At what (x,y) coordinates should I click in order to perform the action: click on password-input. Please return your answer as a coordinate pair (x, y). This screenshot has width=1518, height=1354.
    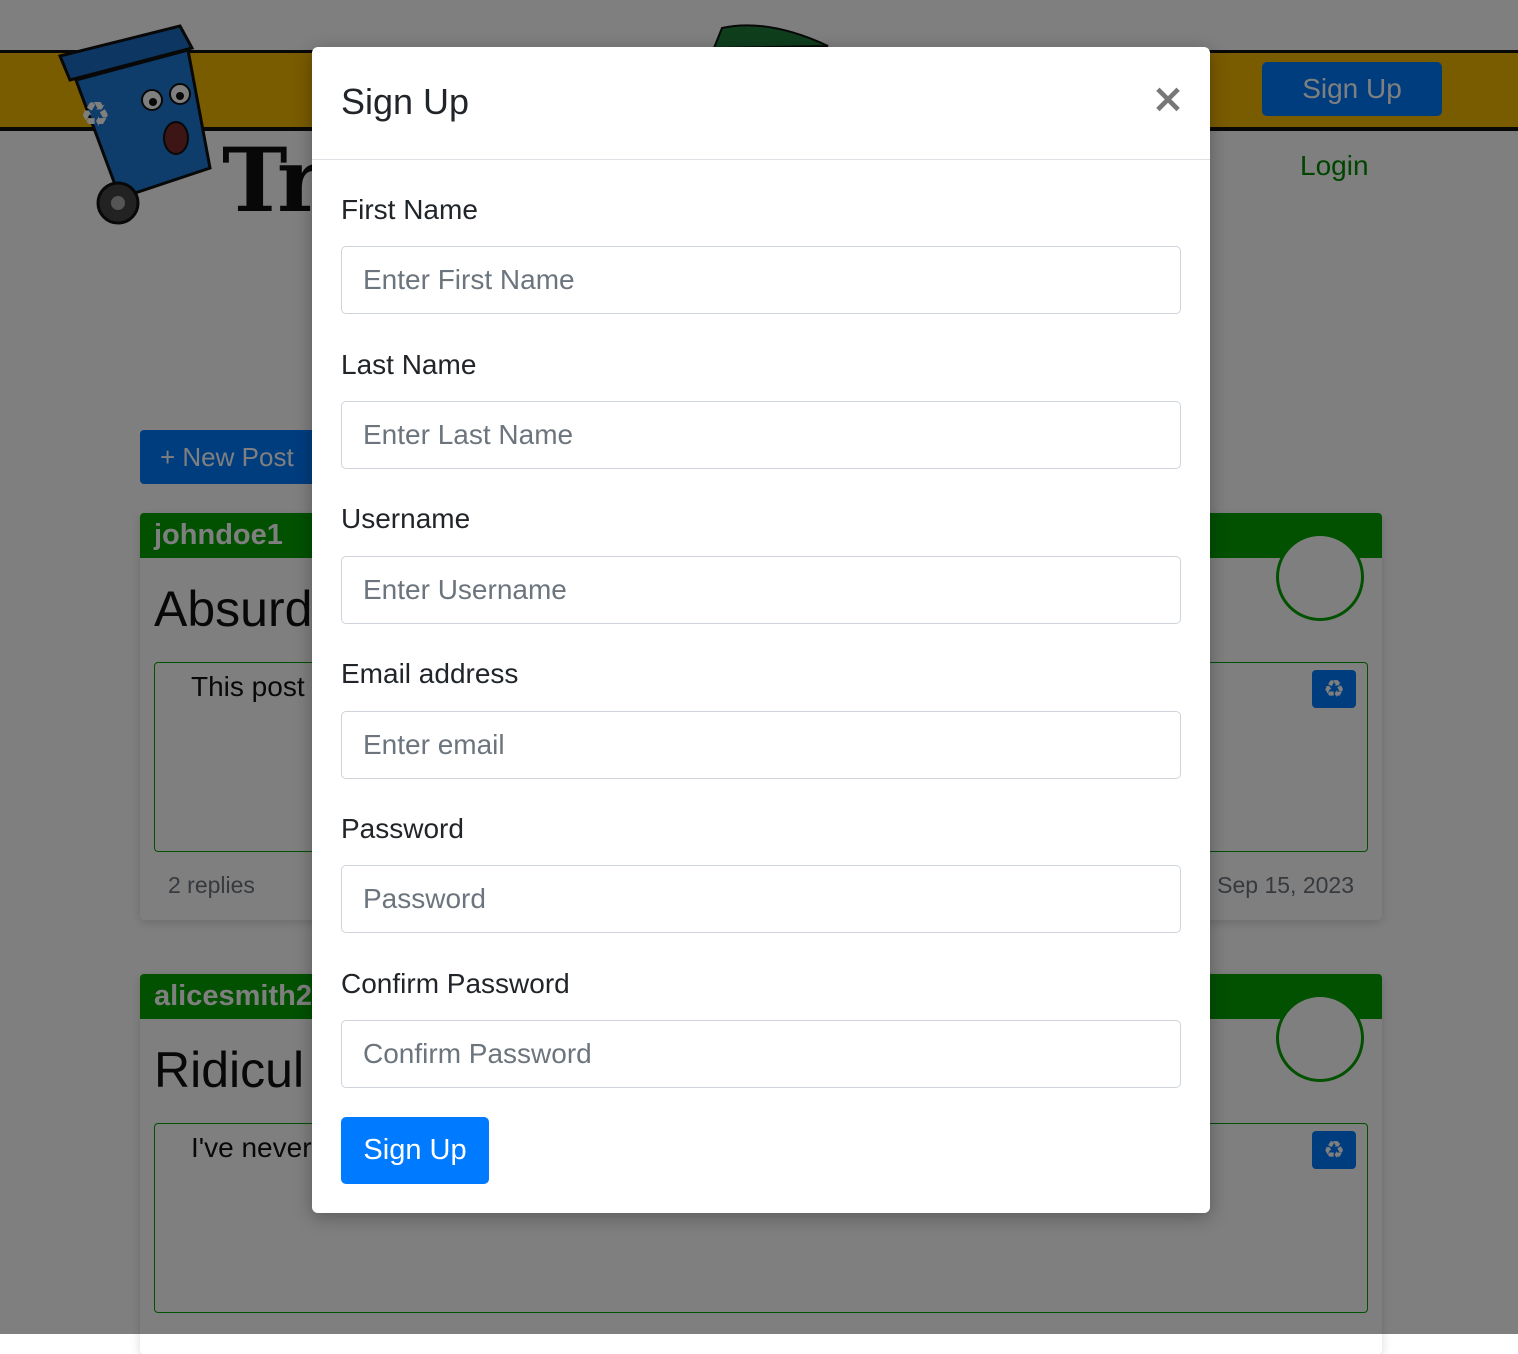
    Looking at the image, I should click on (761, 899).